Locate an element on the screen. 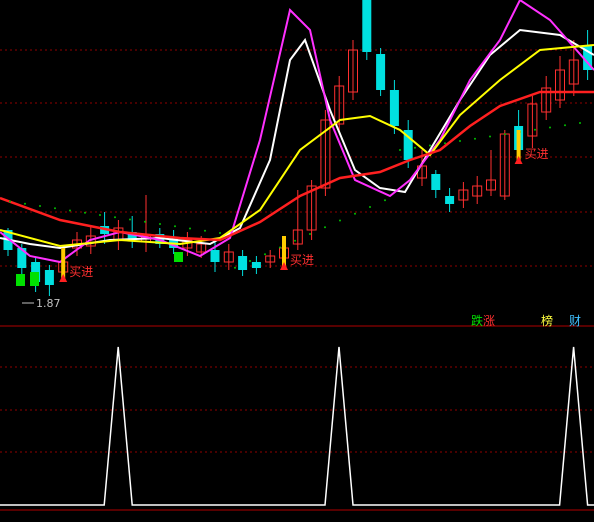 This screenshot has height=522, width=594. tab-fall-rise: 跌涨 is located at coordinates (483, 320).